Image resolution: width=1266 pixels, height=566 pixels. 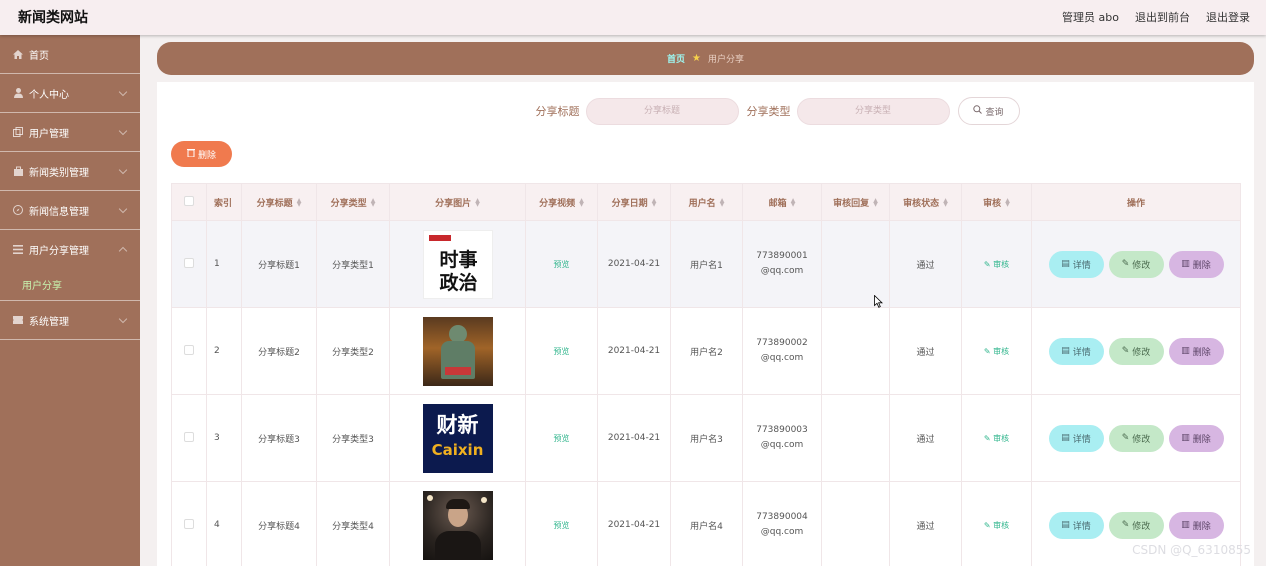 What do you see at coordinates (1065, 525) in the screenshot?
I see `document-icon: ▤` at bounding box center [1065, 525].